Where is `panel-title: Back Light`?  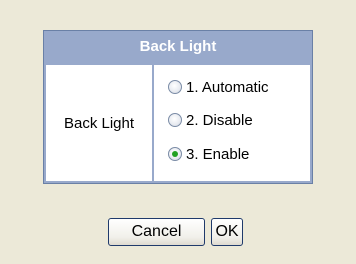 panel-title: Back Light is located at coordinates (178, 47).